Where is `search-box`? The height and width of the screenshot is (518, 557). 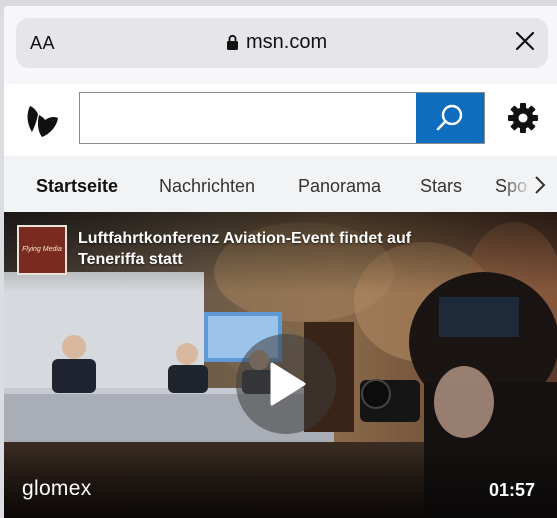
search-box is located at coordinates (282, 118).